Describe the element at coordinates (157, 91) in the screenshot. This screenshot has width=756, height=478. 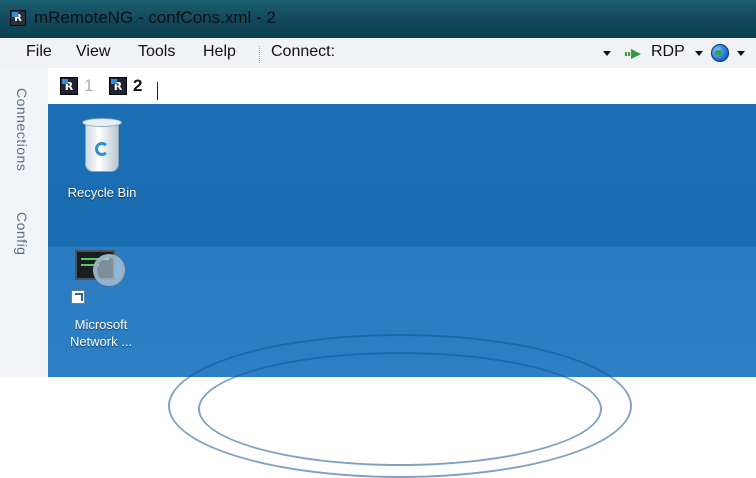
I see `text-caret` at that location.